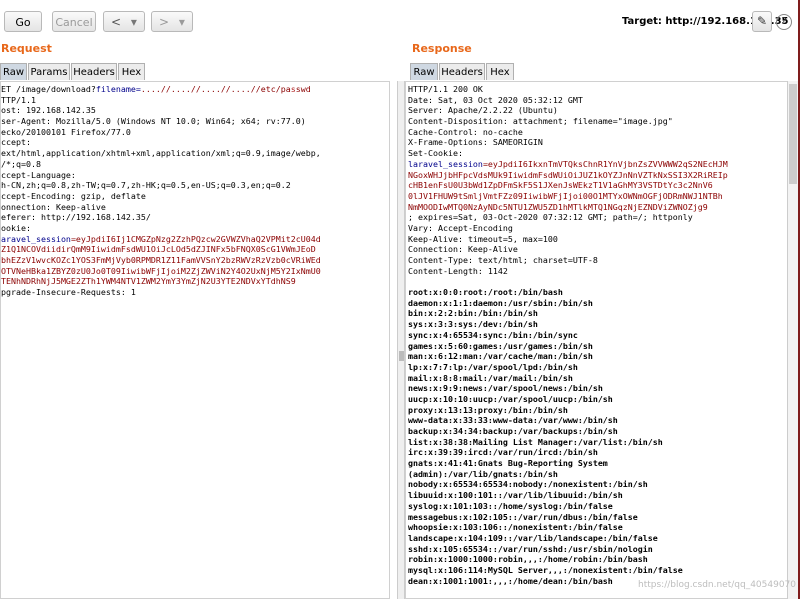 Image resolution: width=800 pixels, height=599 pixels. Describe the element at coordinates (16, 142) in the screenshot. I see `request-text-segment: ccept:` at that location.